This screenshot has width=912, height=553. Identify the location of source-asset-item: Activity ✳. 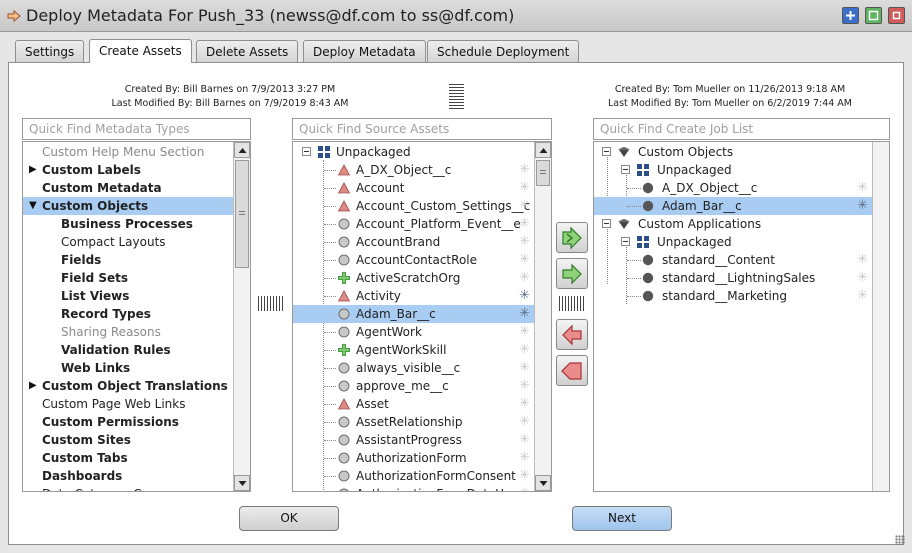
(413, 296).